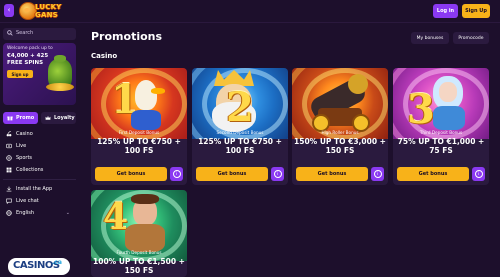 Image resolution: width=500 pixels, height=277 pixels. Describe the element at coordinates (476, 11) in the screenshot. I see `signup-button: Sign Up` at that location.